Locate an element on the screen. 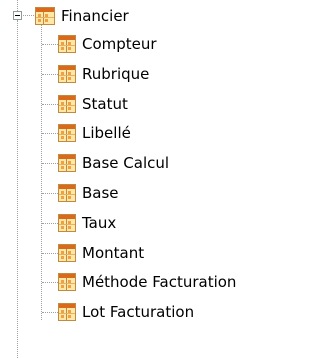  tree-node-label: Rubrique is located at coordinates (116, 74).